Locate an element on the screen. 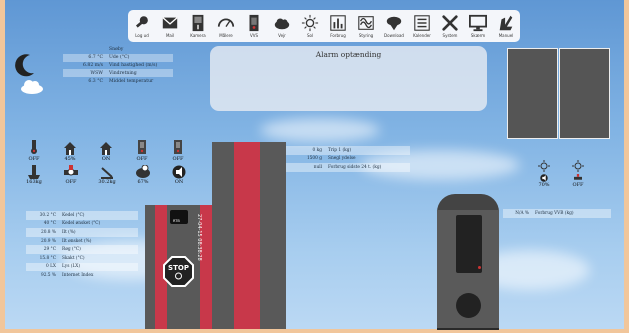 This screenshot has width=629, height=333. stove-tall-panel is located at coordinates (223, 235).